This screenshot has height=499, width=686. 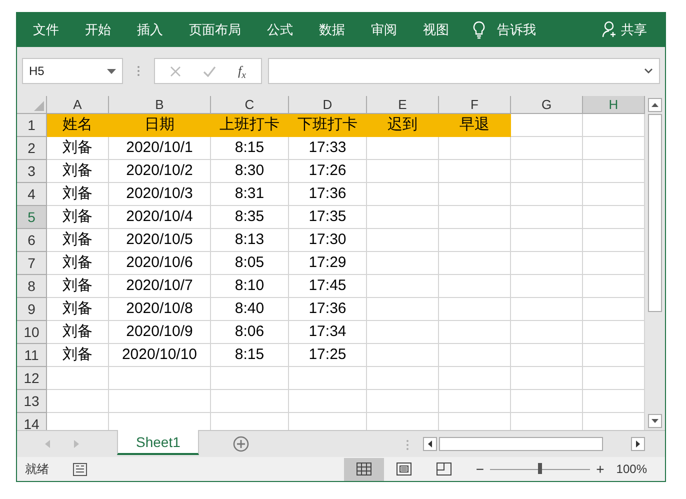 What do you see at coordinates (328, 148) in the screenshot?
I see `table-cell: 17:33` at bounding box center [328, 148].